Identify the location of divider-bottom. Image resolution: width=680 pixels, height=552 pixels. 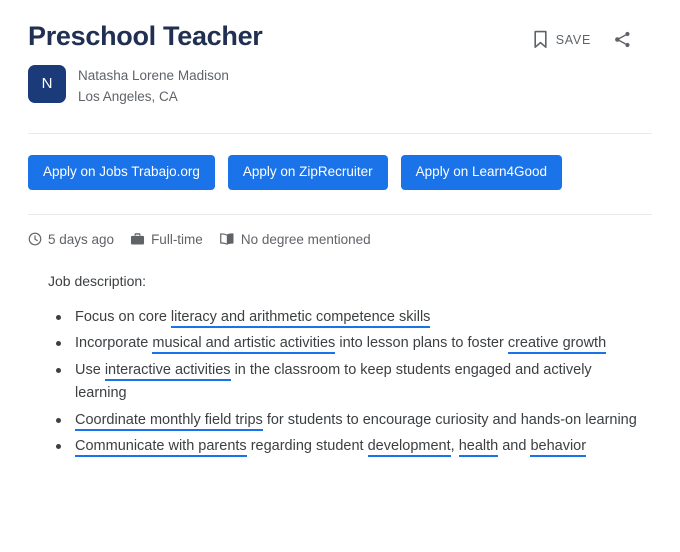
(340, 214).